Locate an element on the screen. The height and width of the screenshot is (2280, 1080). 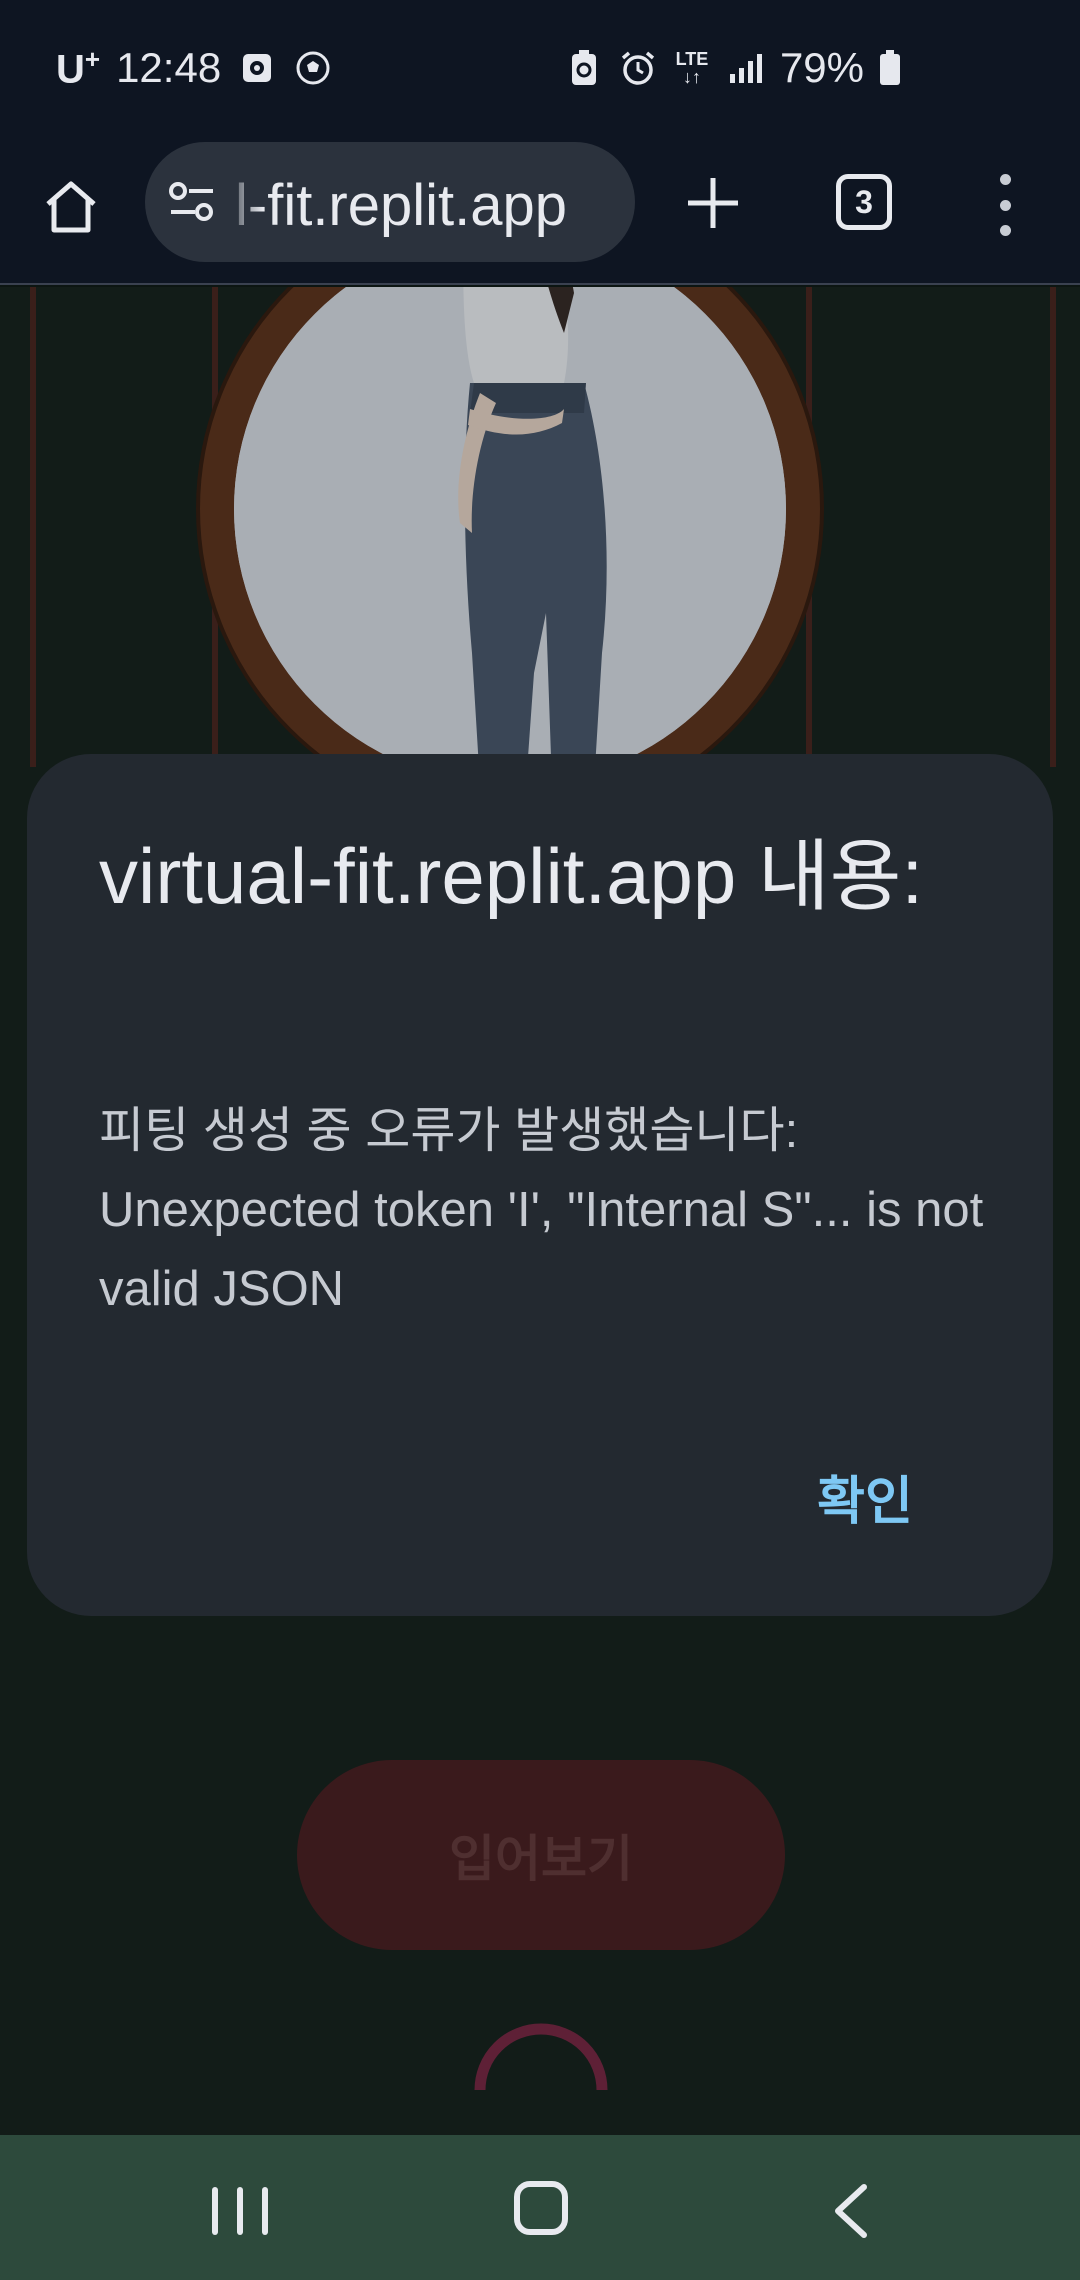
site-settings-icon is located at coordinates (192, 202).